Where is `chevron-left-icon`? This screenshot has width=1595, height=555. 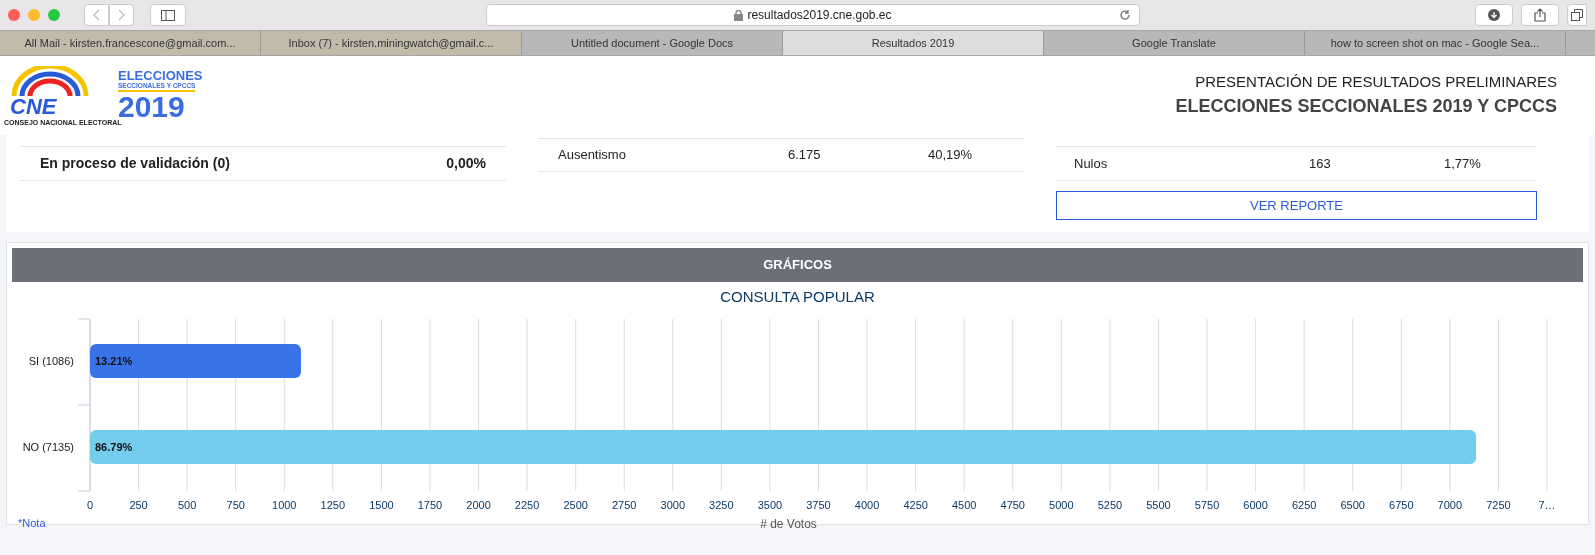 chevron-left-icon is located at coordinates (96, 15).